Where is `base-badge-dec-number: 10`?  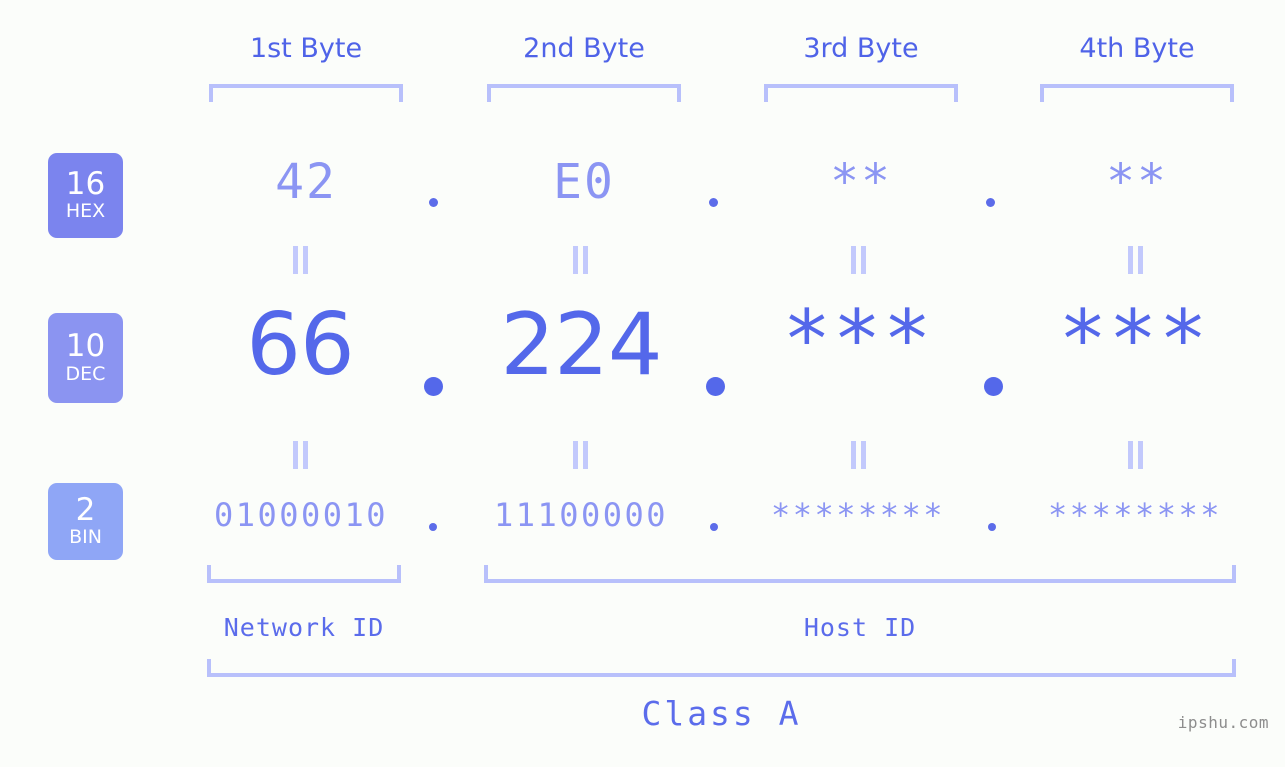
base-badge-dec-number: 10 is located at coordinates (85, 346).